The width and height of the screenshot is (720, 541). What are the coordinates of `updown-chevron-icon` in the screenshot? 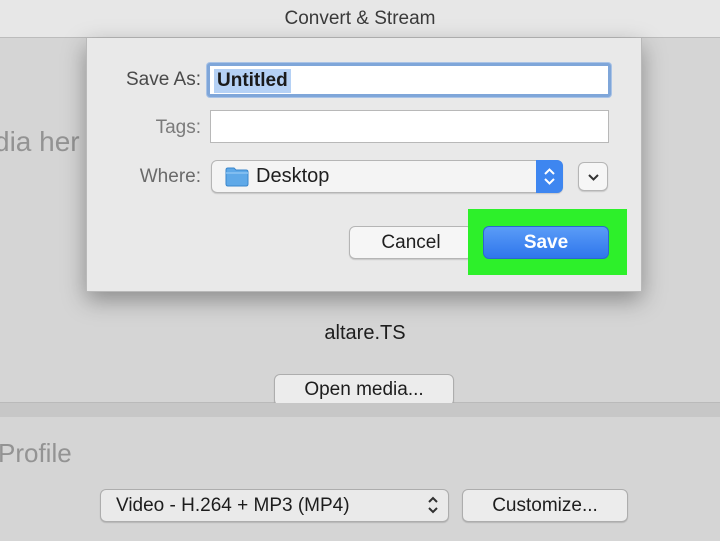 It's located at (549, 176).